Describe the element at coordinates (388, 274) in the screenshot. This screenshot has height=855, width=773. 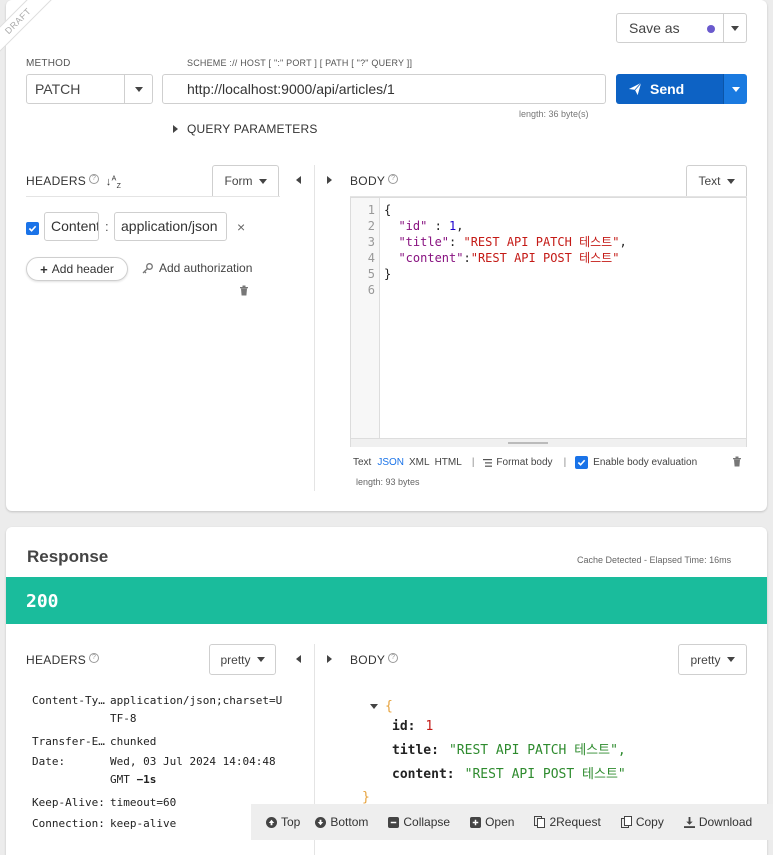
I see `code-token: }` at that location.